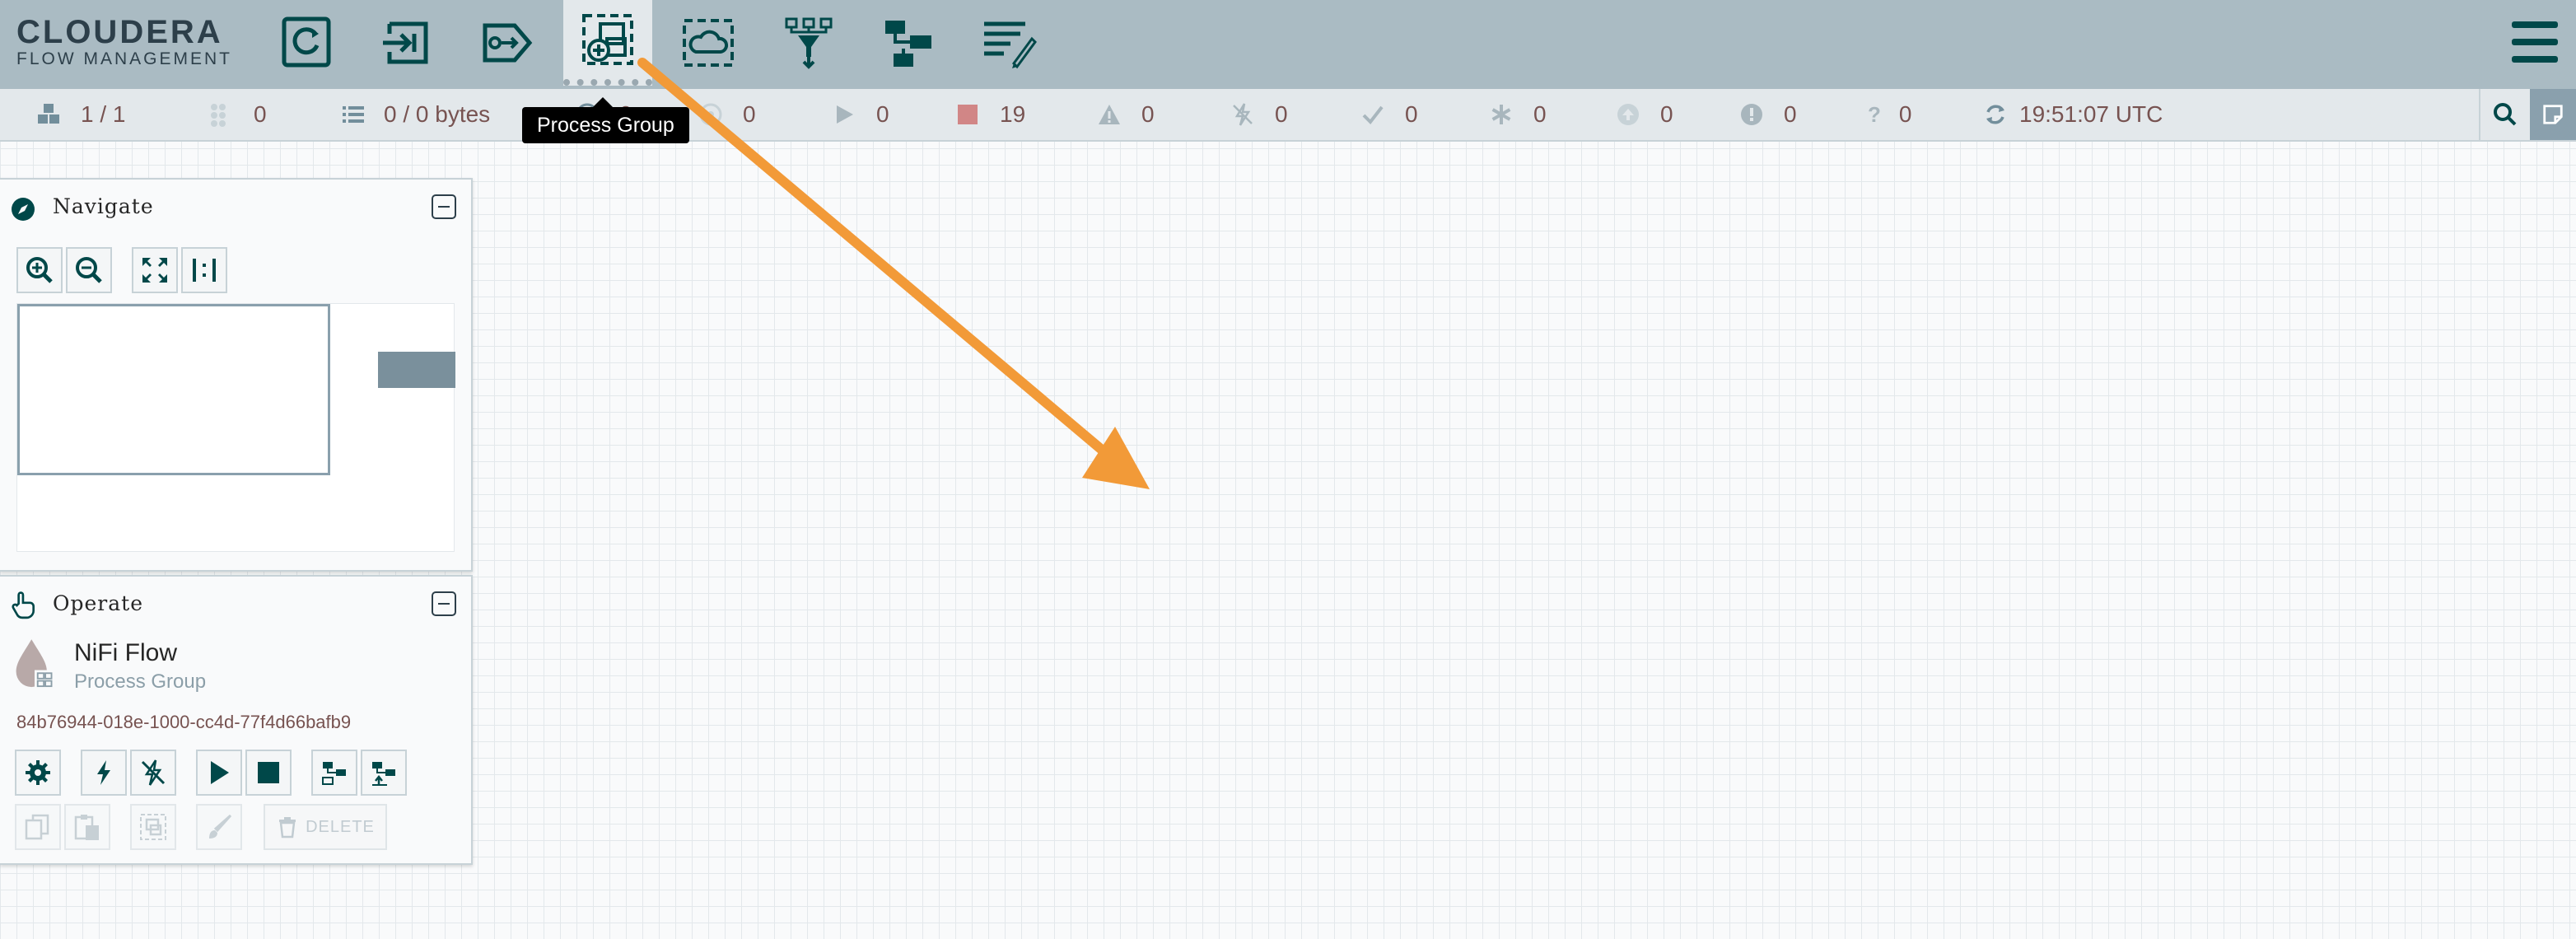 Image resolution: width=2576 pixels, height=939 pixels. Describe the element at coordinates (1109, 114) in the screenshot. I see `warning-icon` at that location.